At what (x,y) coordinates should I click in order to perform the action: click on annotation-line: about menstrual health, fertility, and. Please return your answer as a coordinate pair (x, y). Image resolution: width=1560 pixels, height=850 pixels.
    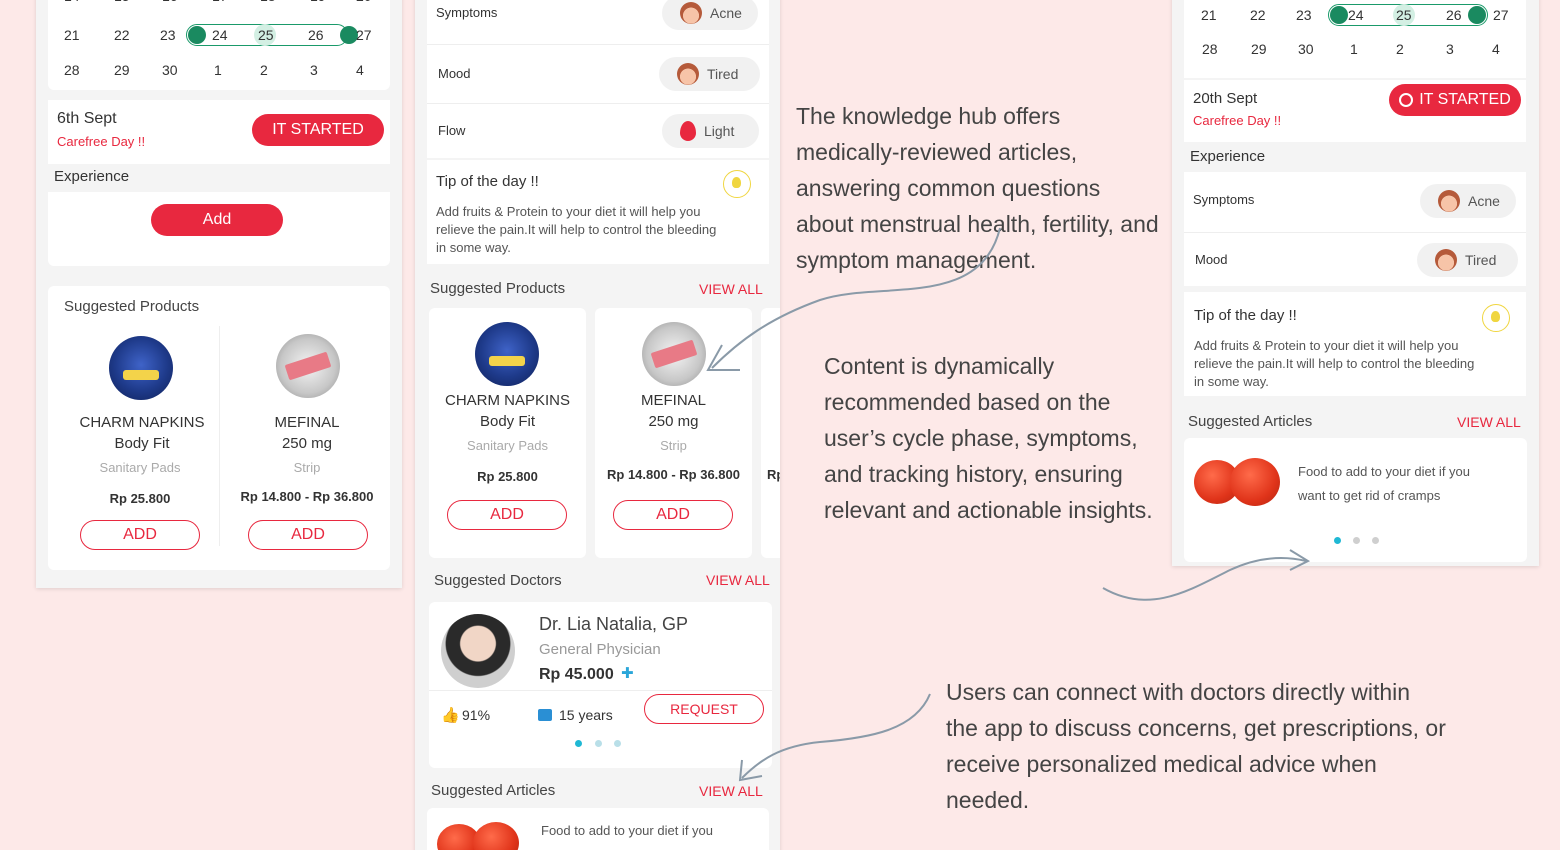
    Looking at the image, I should click on (977, 224).